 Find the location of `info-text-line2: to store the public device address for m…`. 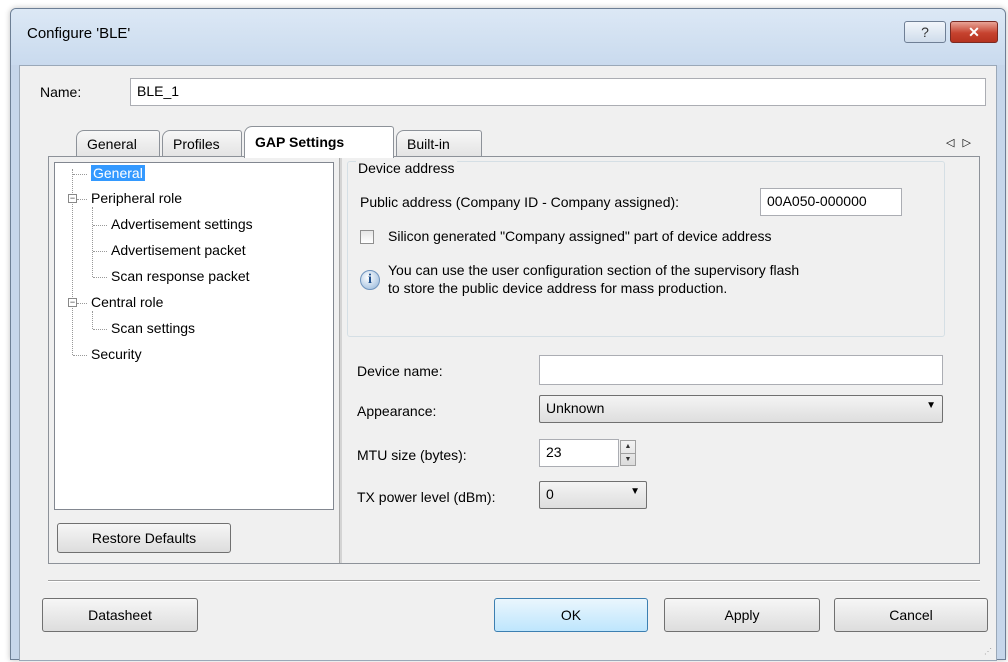

info-text-line2: to store the public device address for m… is located at coordinates (558, 288).